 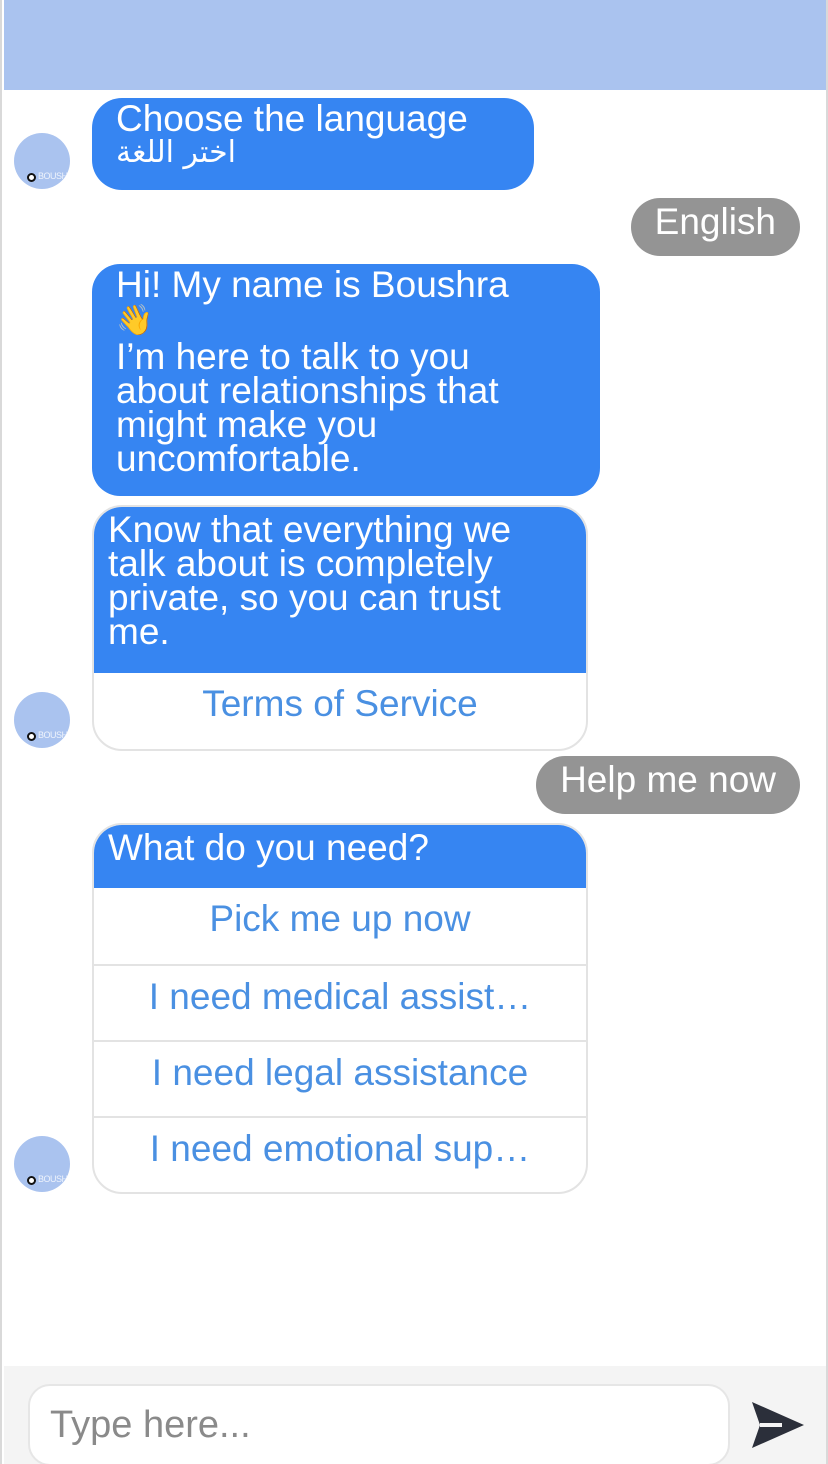 What do you see at coordinates (777, 1425) in the screenshot?
I see `send-icon` at bounding box center [777, 1425].